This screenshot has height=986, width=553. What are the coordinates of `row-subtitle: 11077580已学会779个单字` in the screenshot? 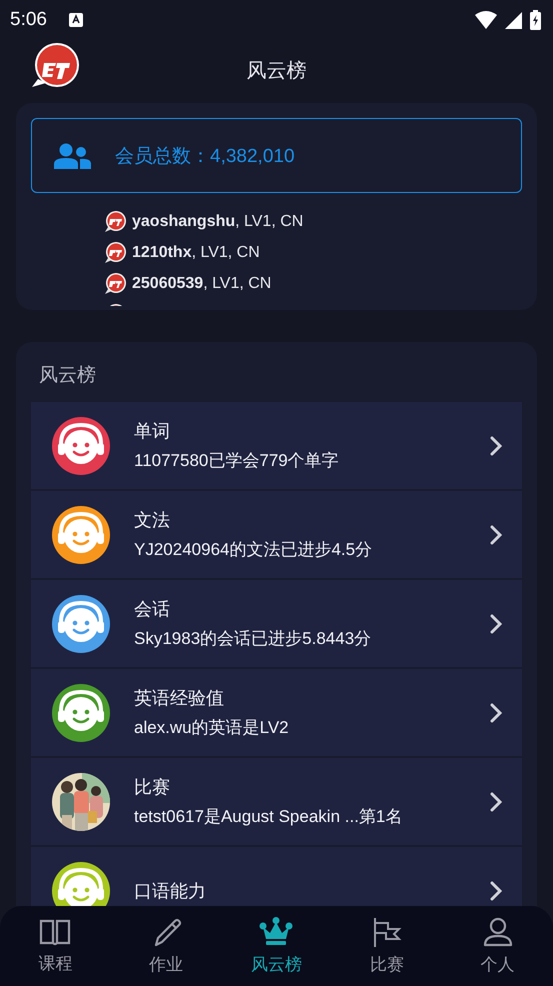 It's located at (237, 461).